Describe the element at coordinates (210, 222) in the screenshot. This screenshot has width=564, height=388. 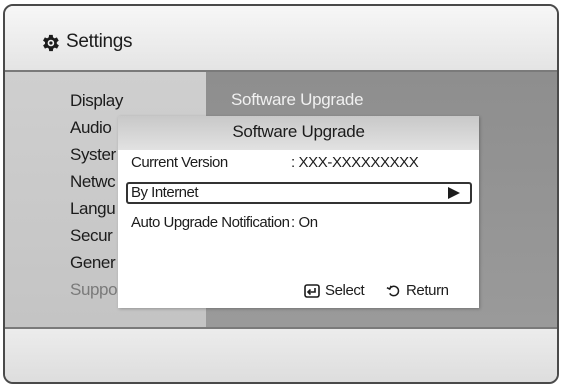
I see `auto-upgrade-label: Auto Upgrade Notification` at that location.